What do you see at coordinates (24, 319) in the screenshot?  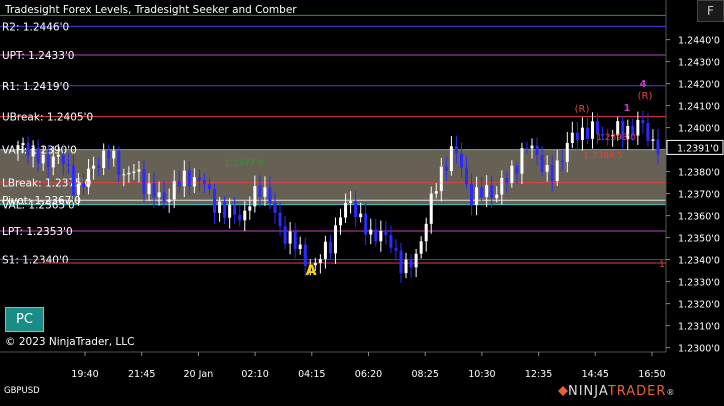 I see `pc-button: PC` at bounding box center [24, 319].